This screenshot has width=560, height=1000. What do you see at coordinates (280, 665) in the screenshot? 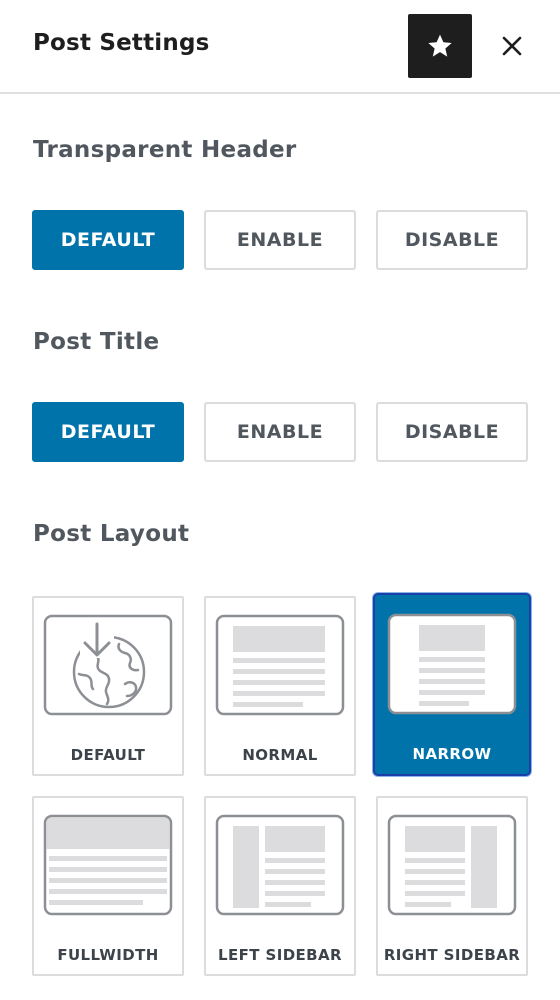
I see `layout-normal-icon` at bounding box center [280, 665].